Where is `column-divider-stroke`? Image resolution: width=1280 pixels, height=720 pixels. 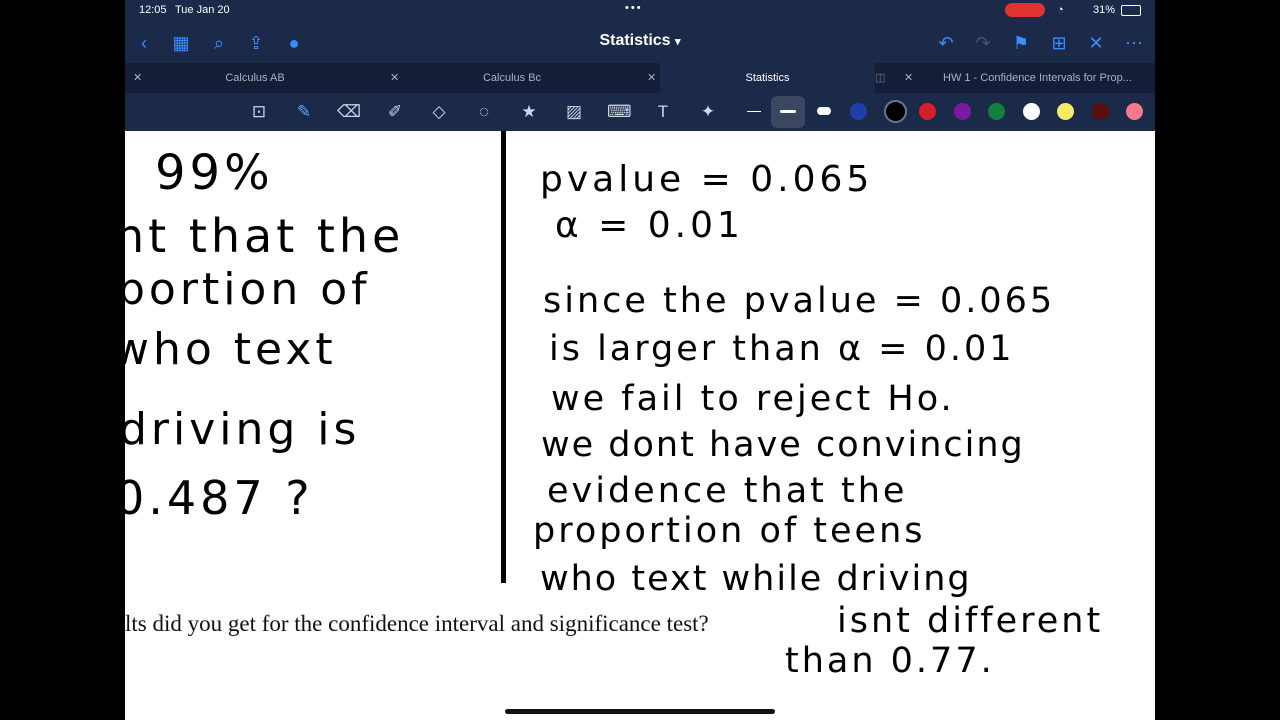
column-divider-stroke is located at coordinates (503, 357).